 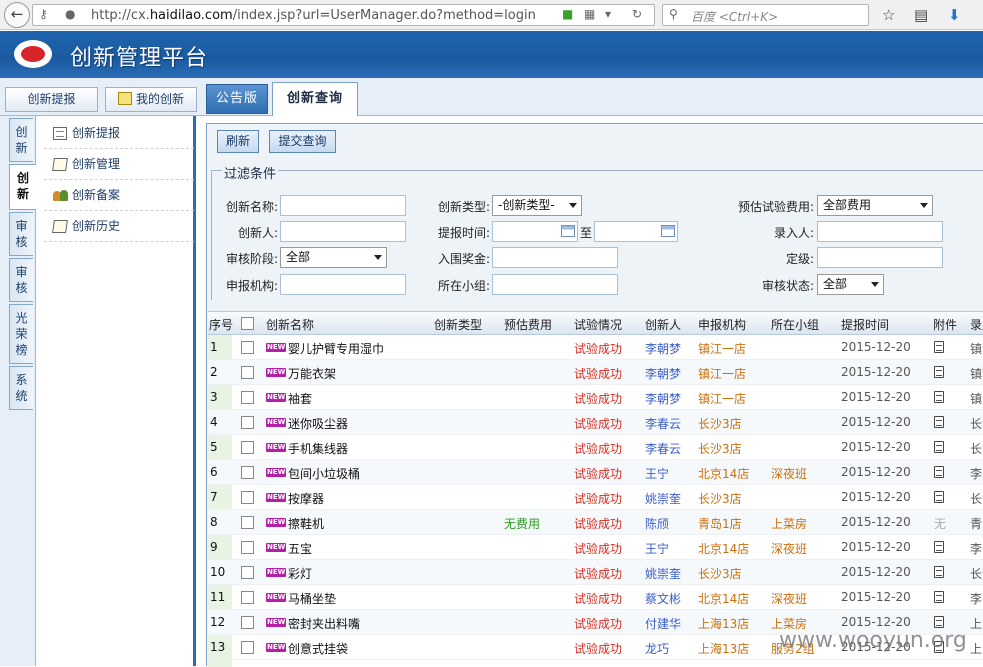 What do you see at coordinates (318, 448) in the screenshot?
I see `innovation-name-link: 手机集线器` at bounding box center [318, 448].